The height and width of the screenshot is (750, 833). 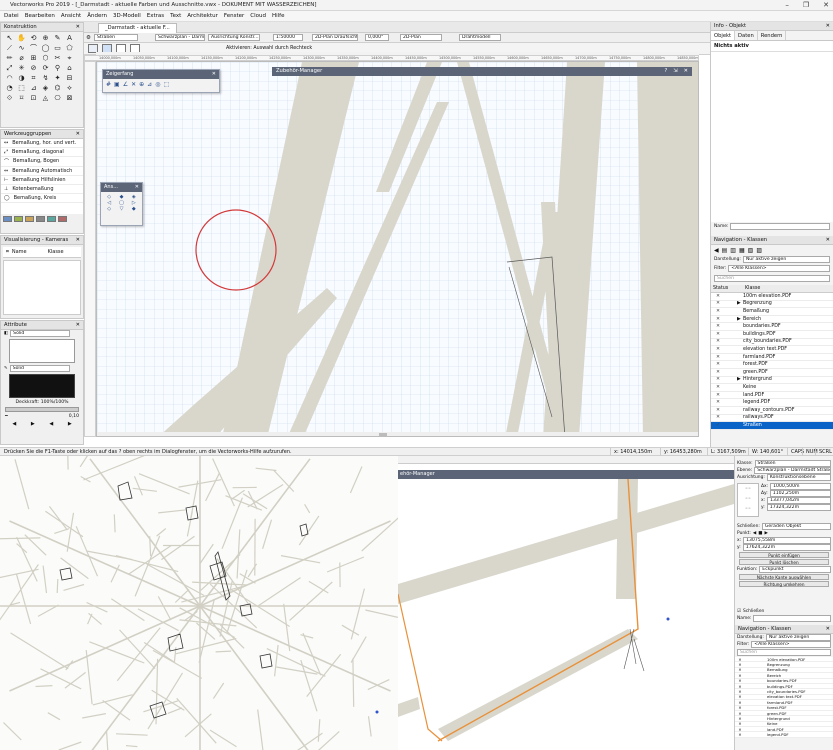 What do you see at coordinates (798, 477) in the screenshot?
I see `ausrichtung-combo: Konstruktionsebene` at bounding box center [798, 477].